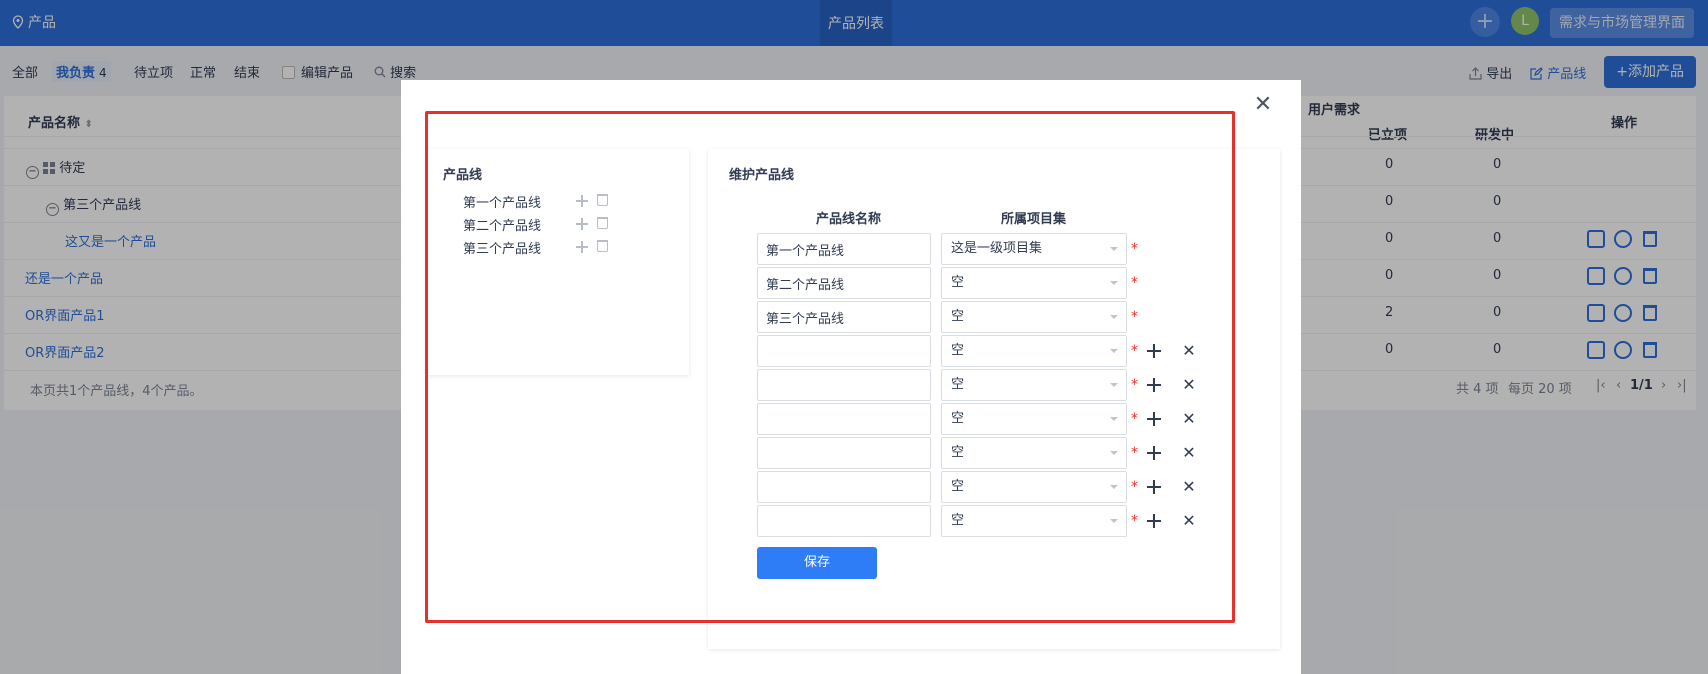 This screenshot has width=1708, height=674. Describe the element at coordinates (1263, 105) in the screenshot. I see `close-icon: ✕` at that location.